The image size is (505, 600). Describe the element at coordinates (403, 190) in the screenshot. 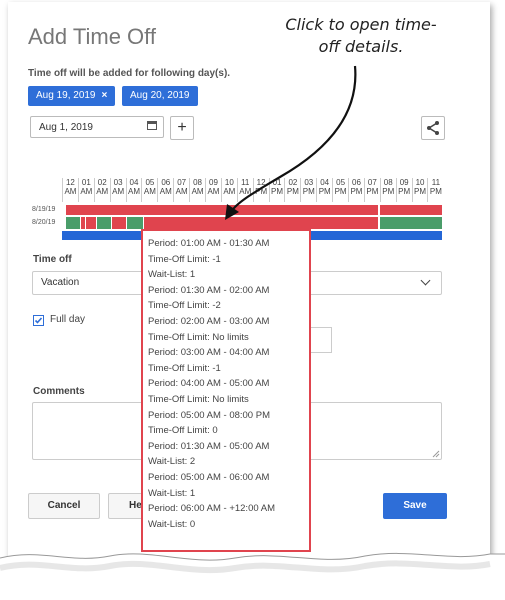

I see `hour-label: 09 PM` at that location.